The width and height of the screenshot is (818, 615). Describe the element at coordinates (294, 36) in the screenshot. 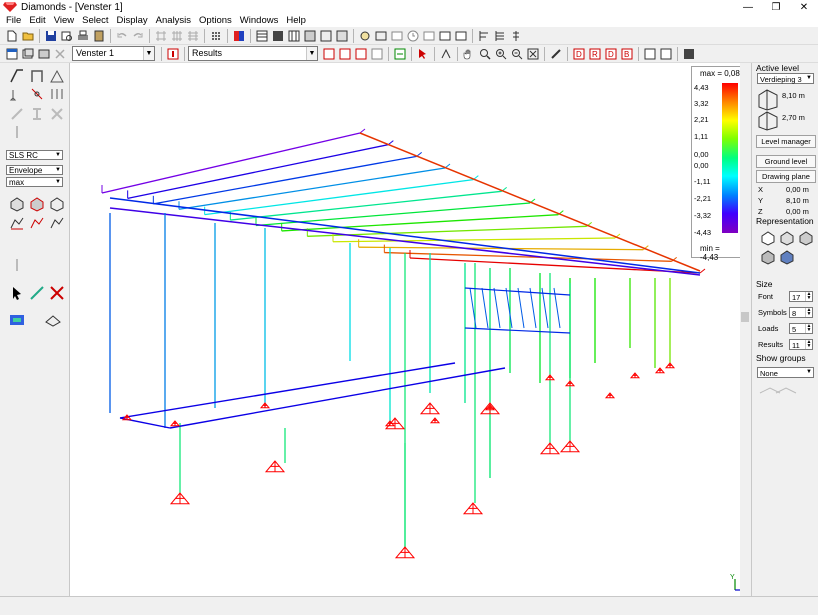

I see `table-3-icon` at that location.